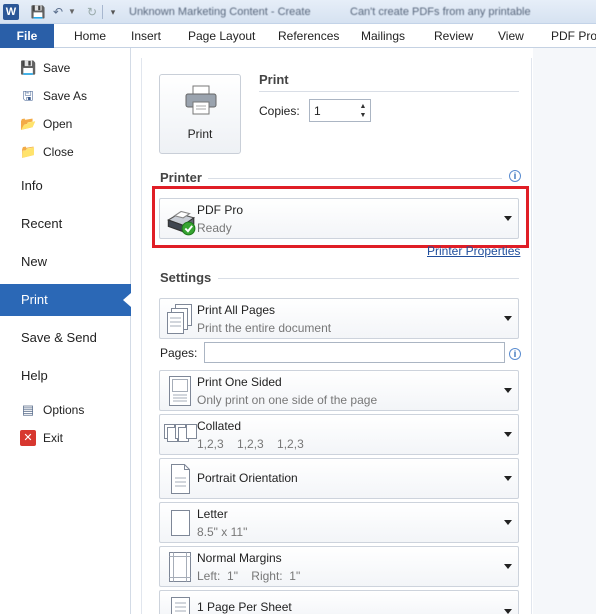  I want to click on printer-properties-link: Printer Properties, so click(473, 251).